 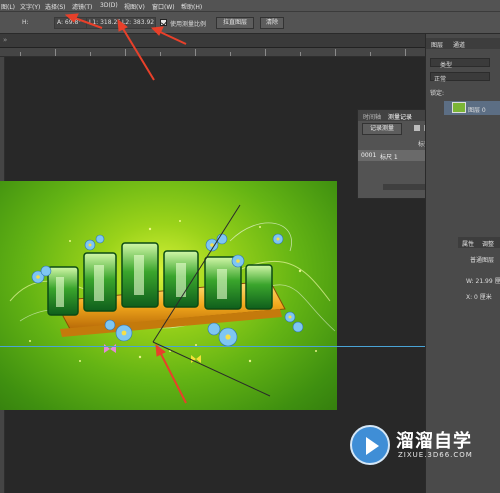 I want to click on x-readout: X: 0 厘米, so click(x=479, y=297).